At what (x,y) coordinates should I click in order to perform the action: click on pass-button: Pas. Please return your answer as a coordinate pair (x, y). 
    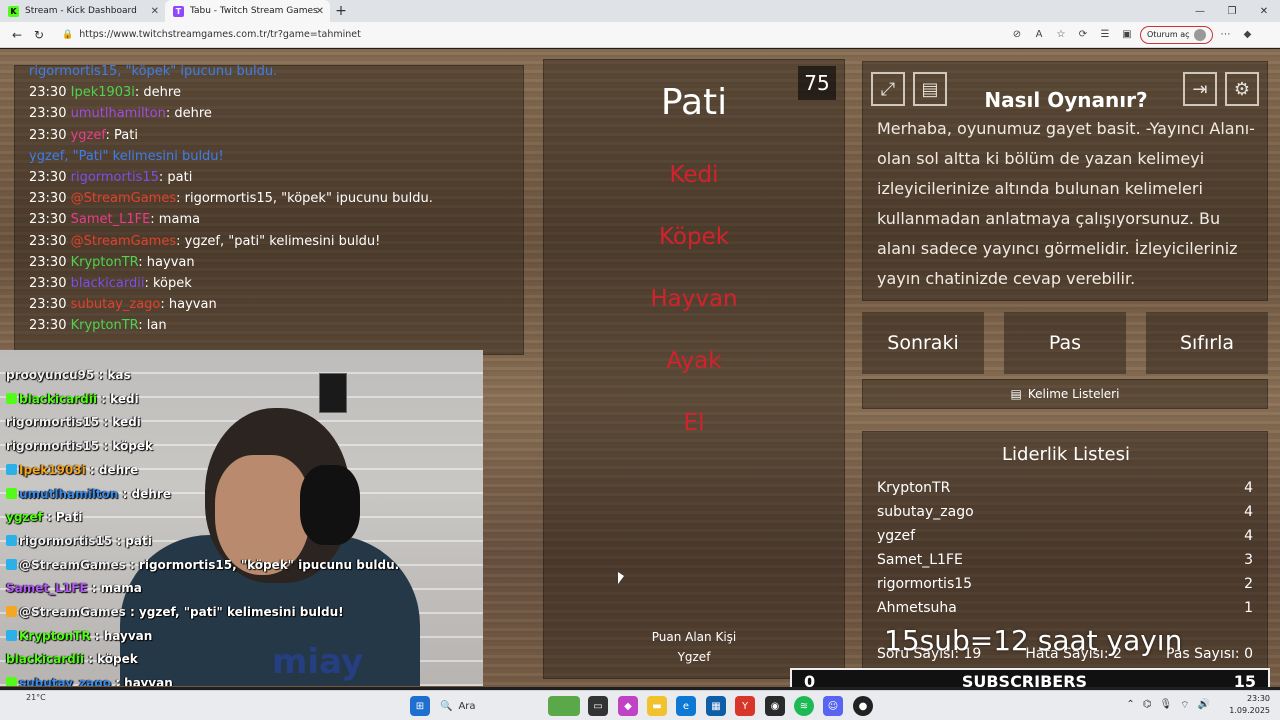
    Looking at the image, I should click on (1065, 343).